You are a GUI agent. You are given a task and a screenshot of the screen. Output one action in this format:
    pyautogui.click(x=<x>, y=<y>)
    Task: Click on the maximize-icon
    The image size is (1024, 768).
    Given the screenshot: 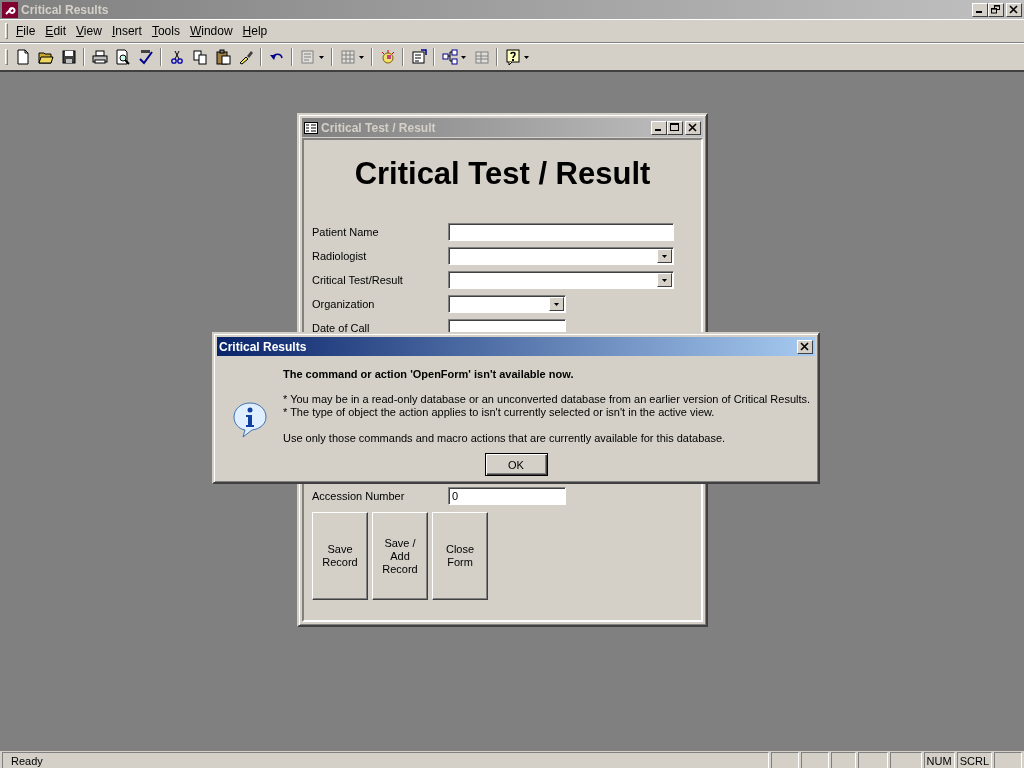 What is the action you would take?
    pyautogui.click(x=675, y=127)
    